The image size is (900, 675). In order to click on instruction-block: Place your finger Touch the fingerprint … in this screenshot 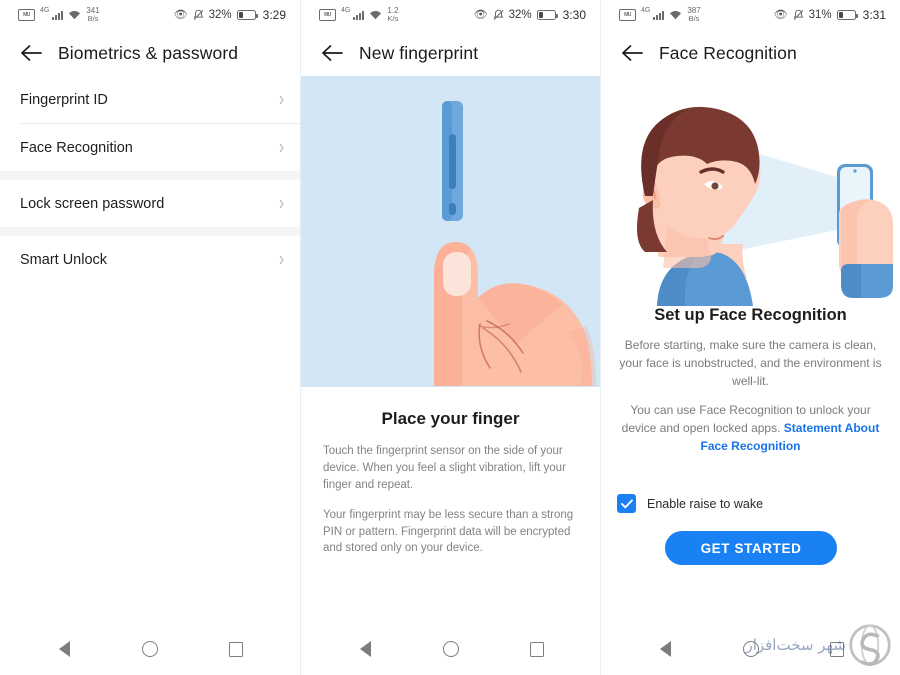, I will do `click(450, 472)`.